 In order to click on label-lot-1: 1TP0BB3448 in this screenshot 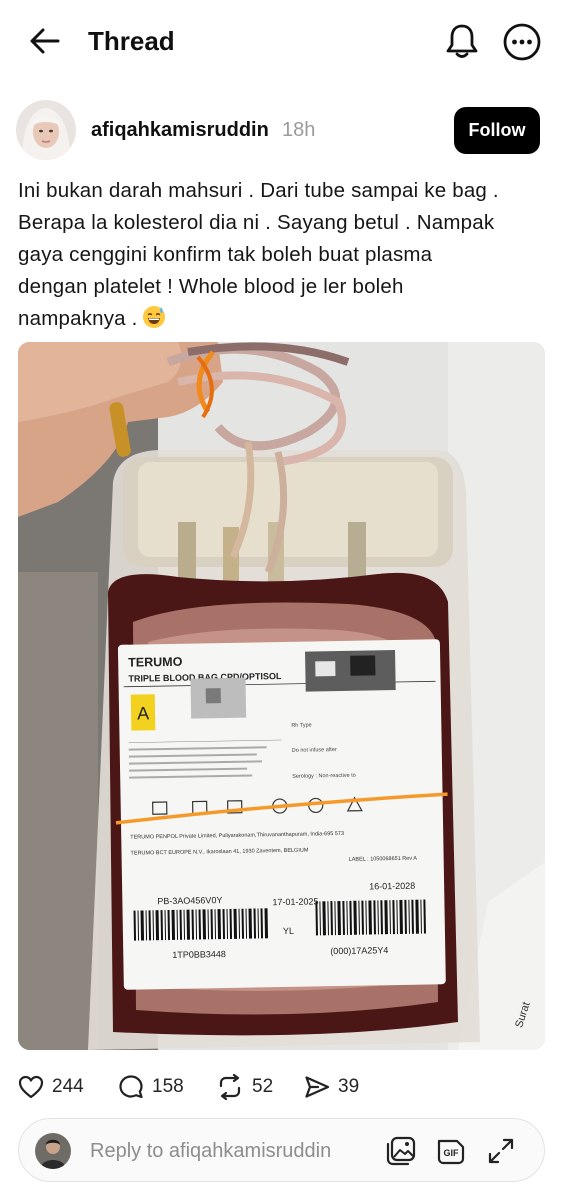, I will do `click(199, 954)`.